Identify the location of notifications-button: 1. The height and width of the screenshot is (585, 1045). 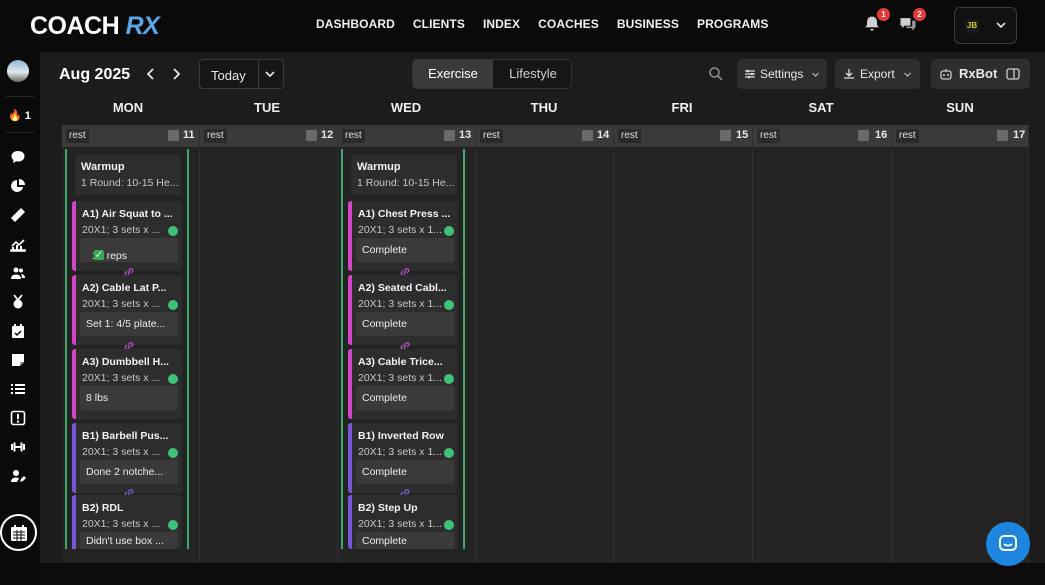
(876, 22).